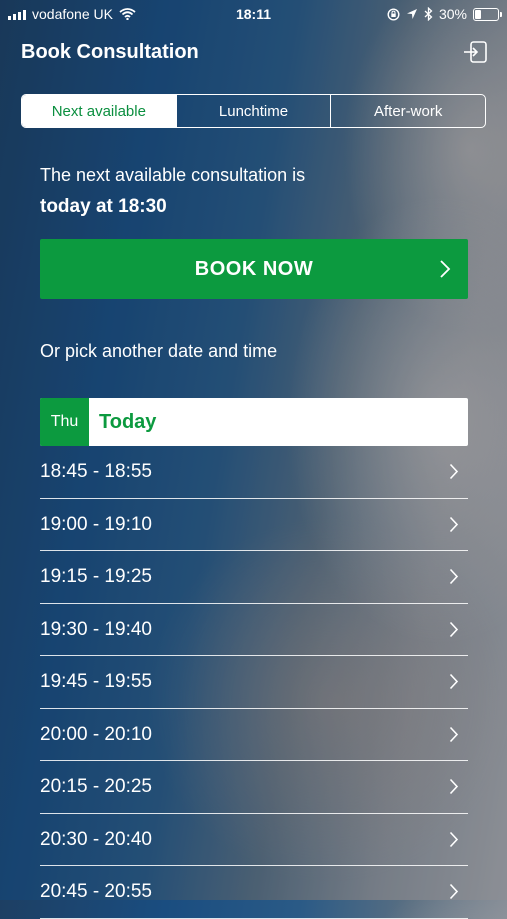 The height and width of the screenshot is (919, 507). I want to click on time-slot-label: 20:00 - 20:10, so click(96, 734).